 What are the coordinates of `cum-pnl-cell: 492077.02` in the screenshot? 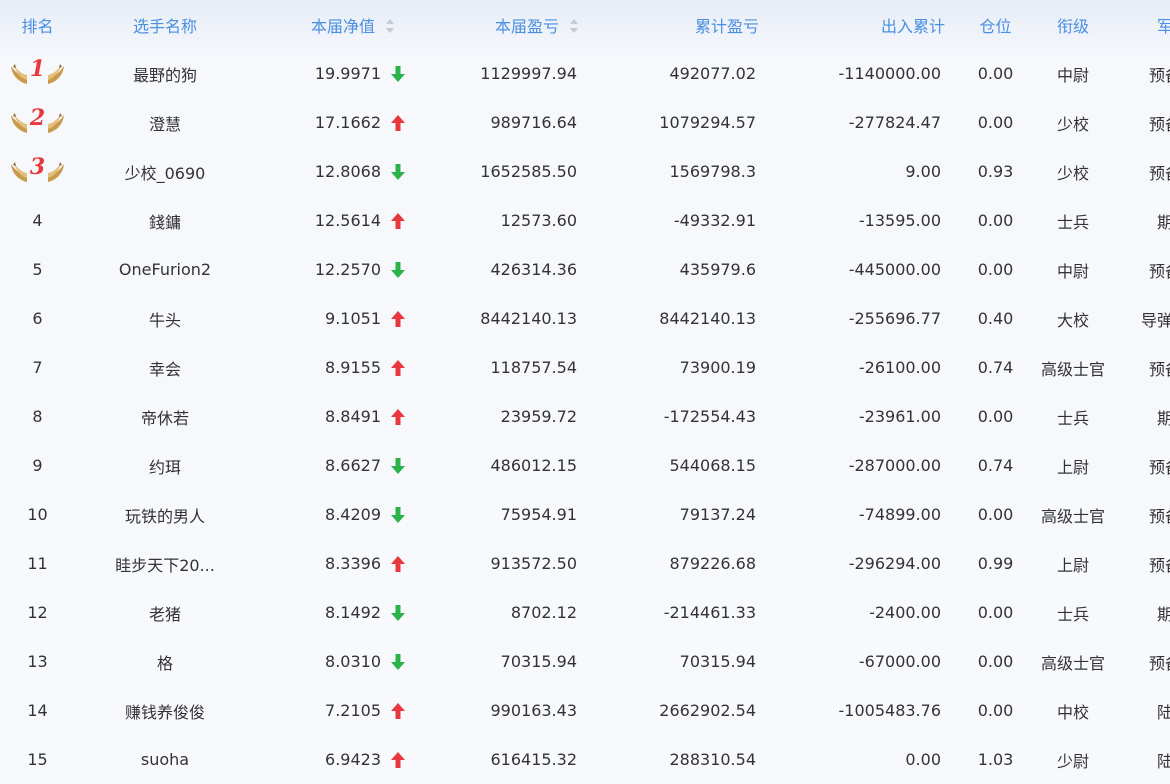 It's located at (712, 73).